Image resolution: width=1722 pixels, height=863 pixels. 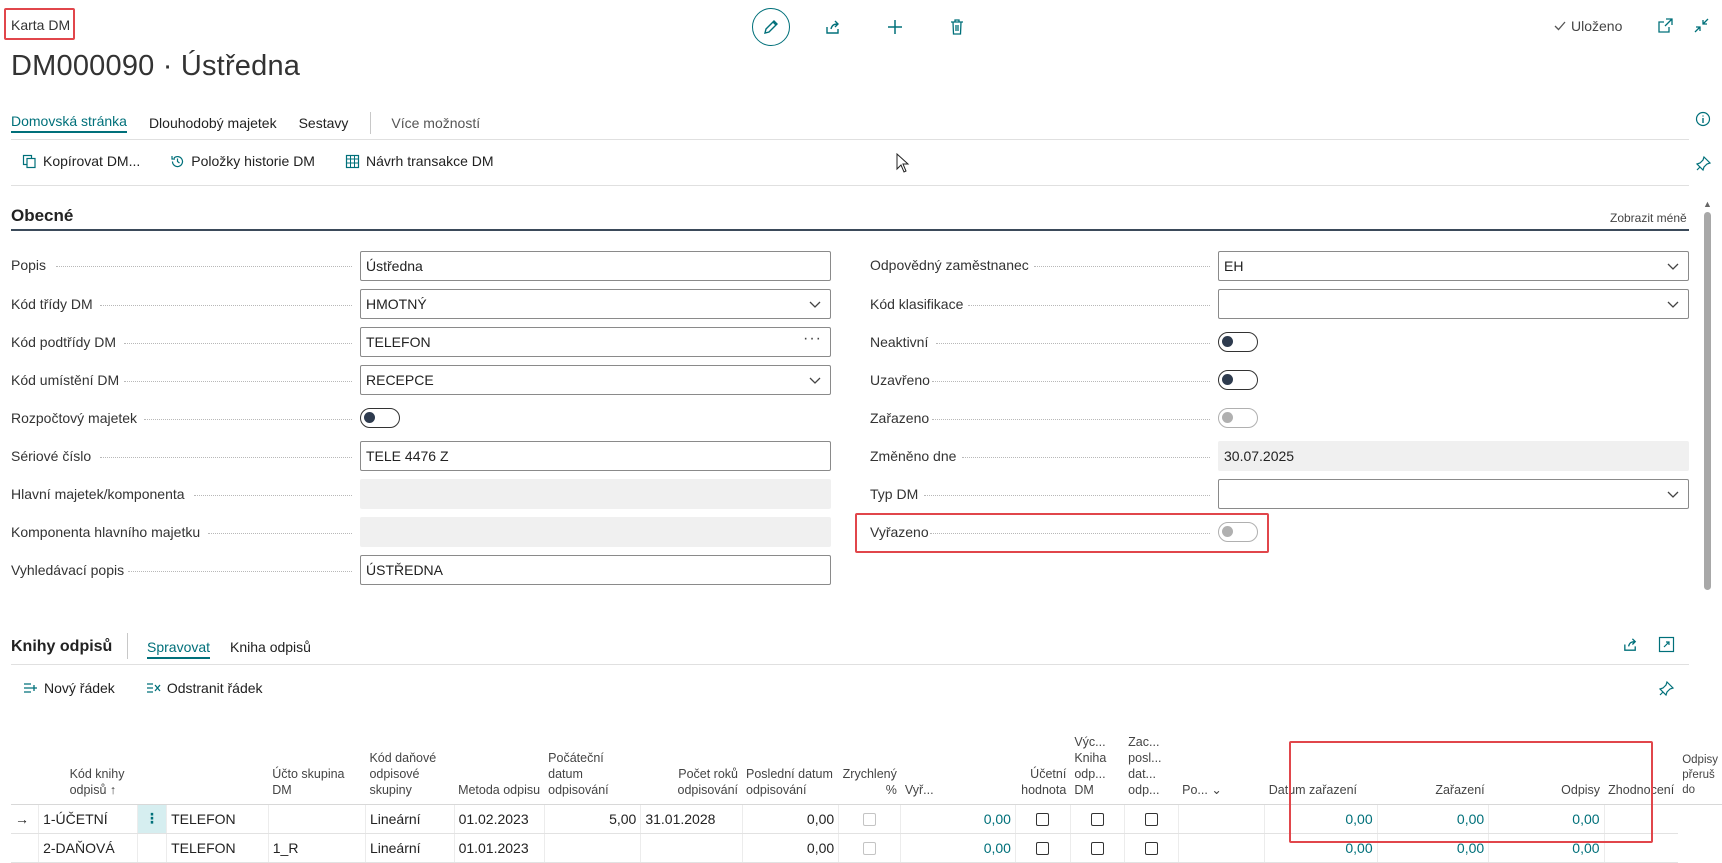 I want to click on cell-kod: 2-DAŇOVÁ, so click(x=88, y=848).